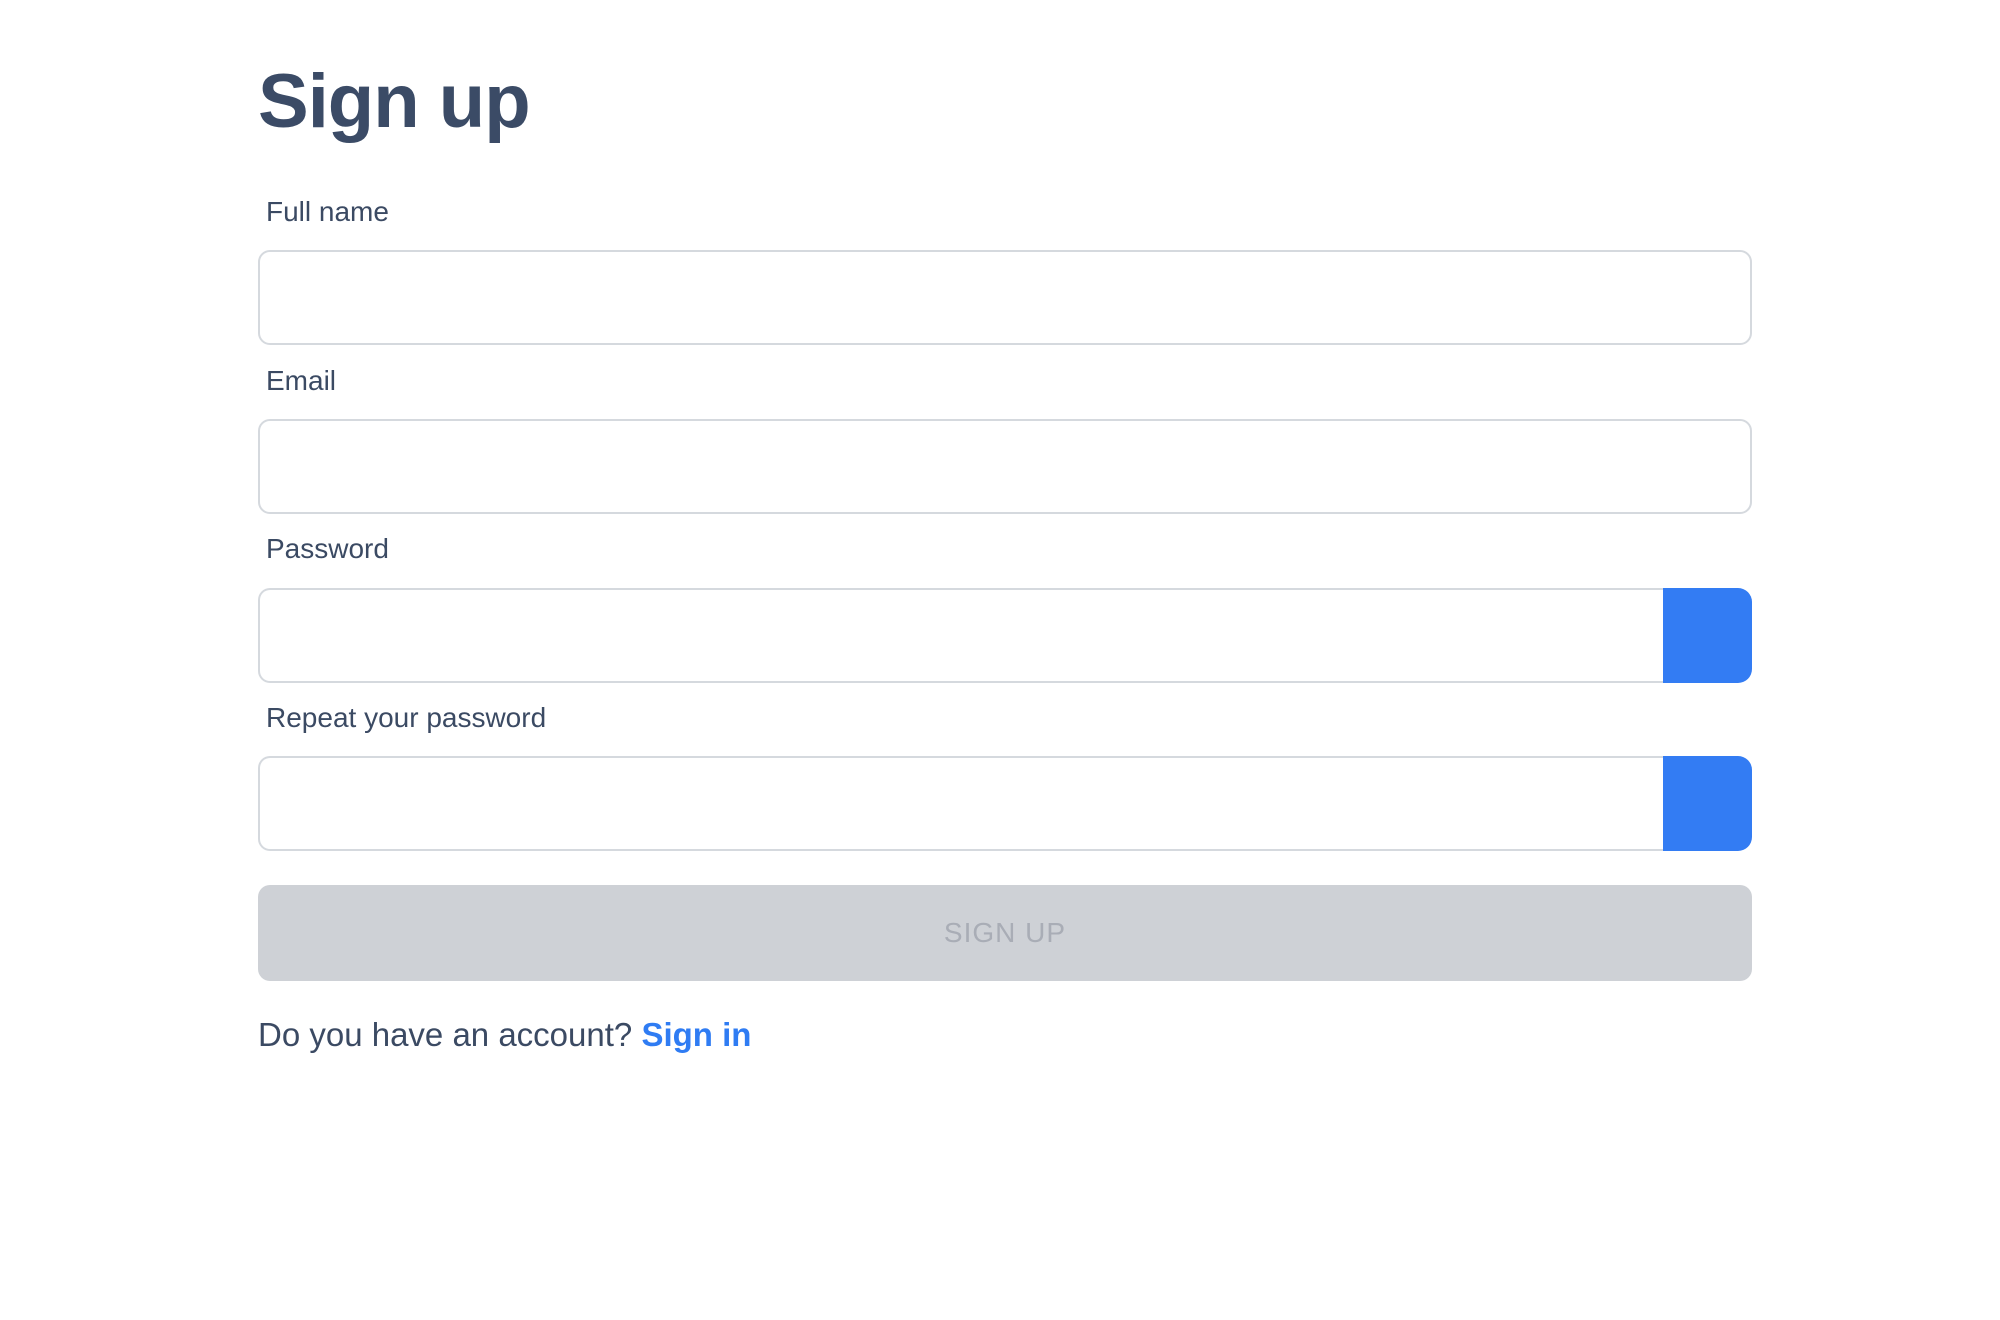  What do you see at coordinates (1005, 933) in the screenshot?
I see `sign-up-button: SIGN UP` at bounding box center [1005, 933].